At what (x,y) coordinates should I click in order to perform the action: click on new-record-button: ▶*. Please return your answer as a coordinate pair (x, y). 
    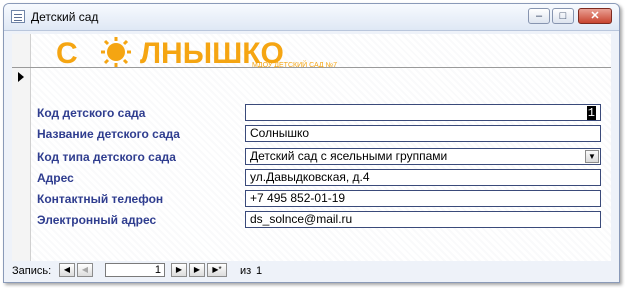
    Looking at the image, I should click on (217, 270).